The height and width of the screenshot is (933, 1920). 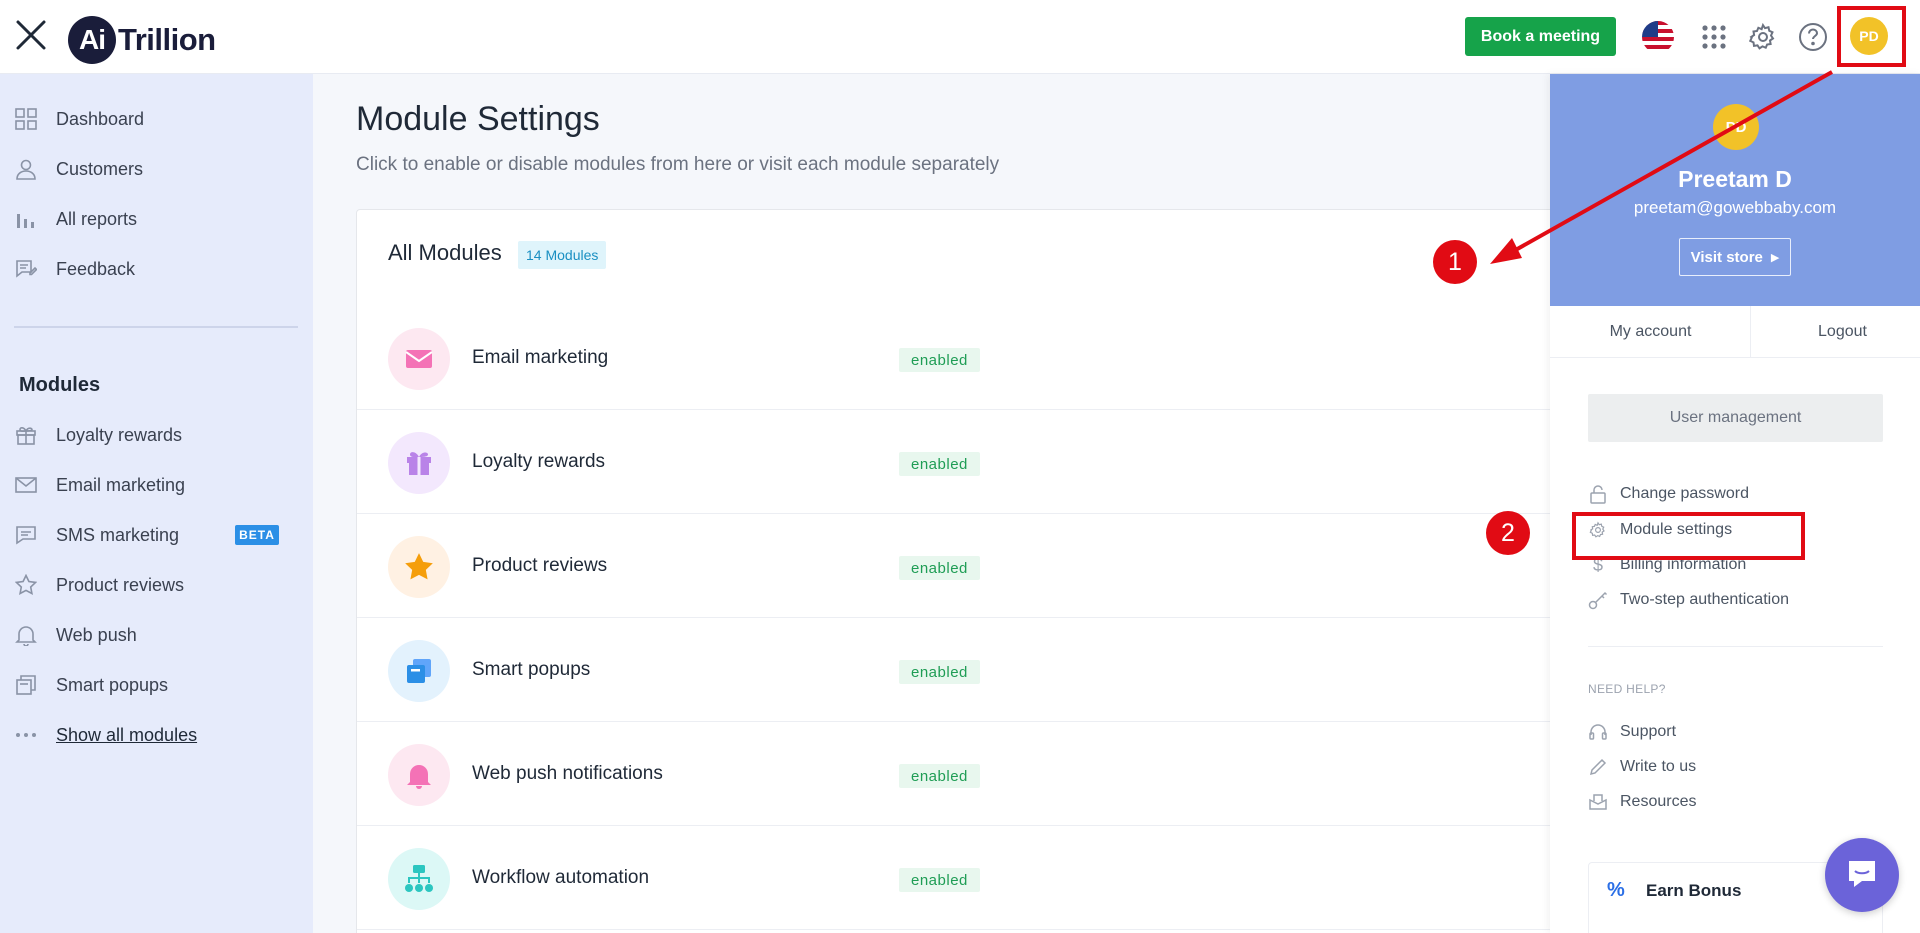 What do you see at coordinates (1658, 37) in the screenshot?
I see `us-flag-icon` at bounding box center [1658, 37].